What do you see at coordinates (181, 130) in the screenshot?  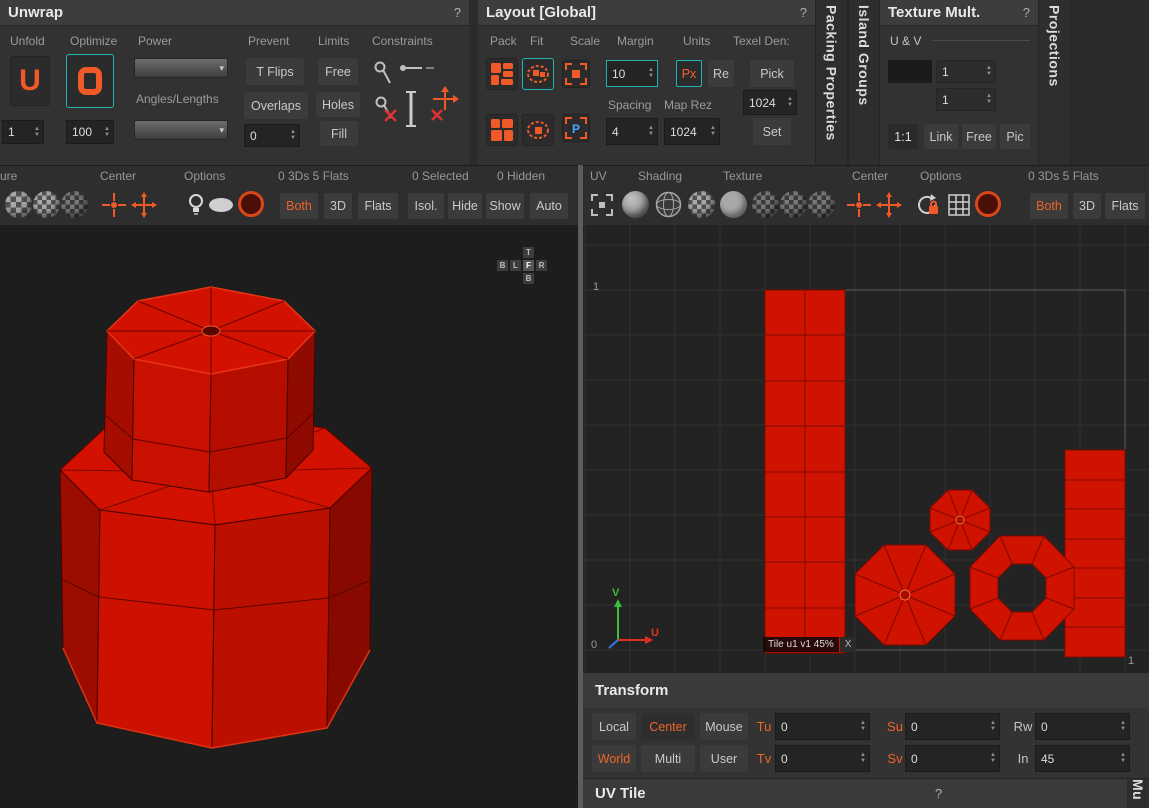 I see `angles-lengths-dropdown: ▾` at bounding box center [181, 130].